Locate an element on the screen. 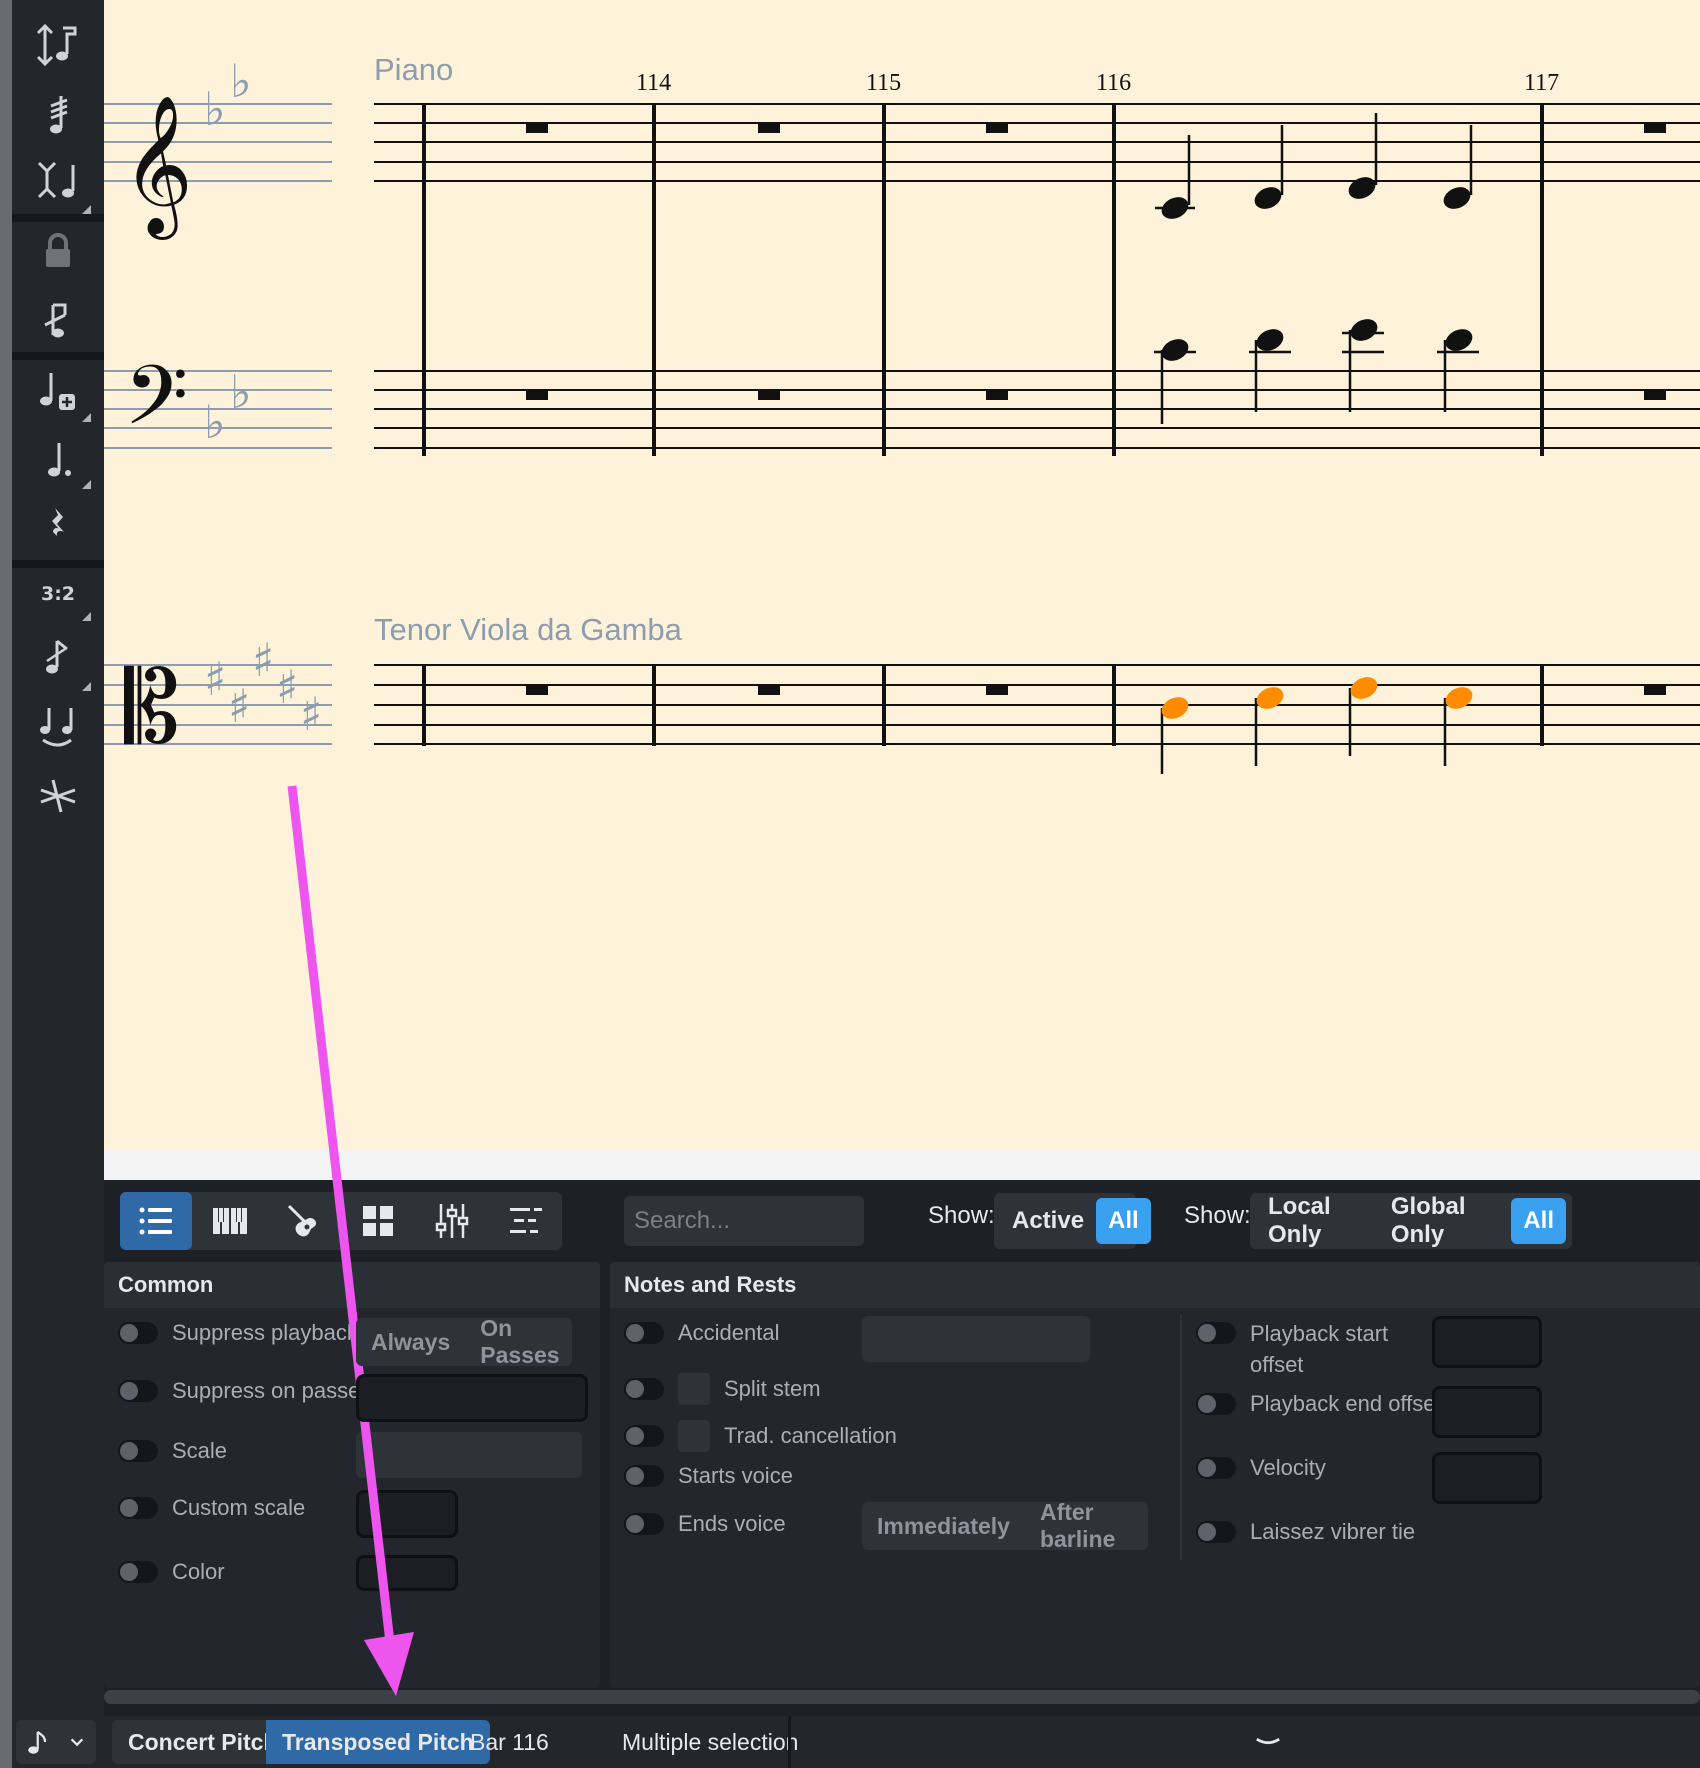 This screenshot has width=1700, height=1768. bar-number: 116 is located at coordinates (1114, 83).